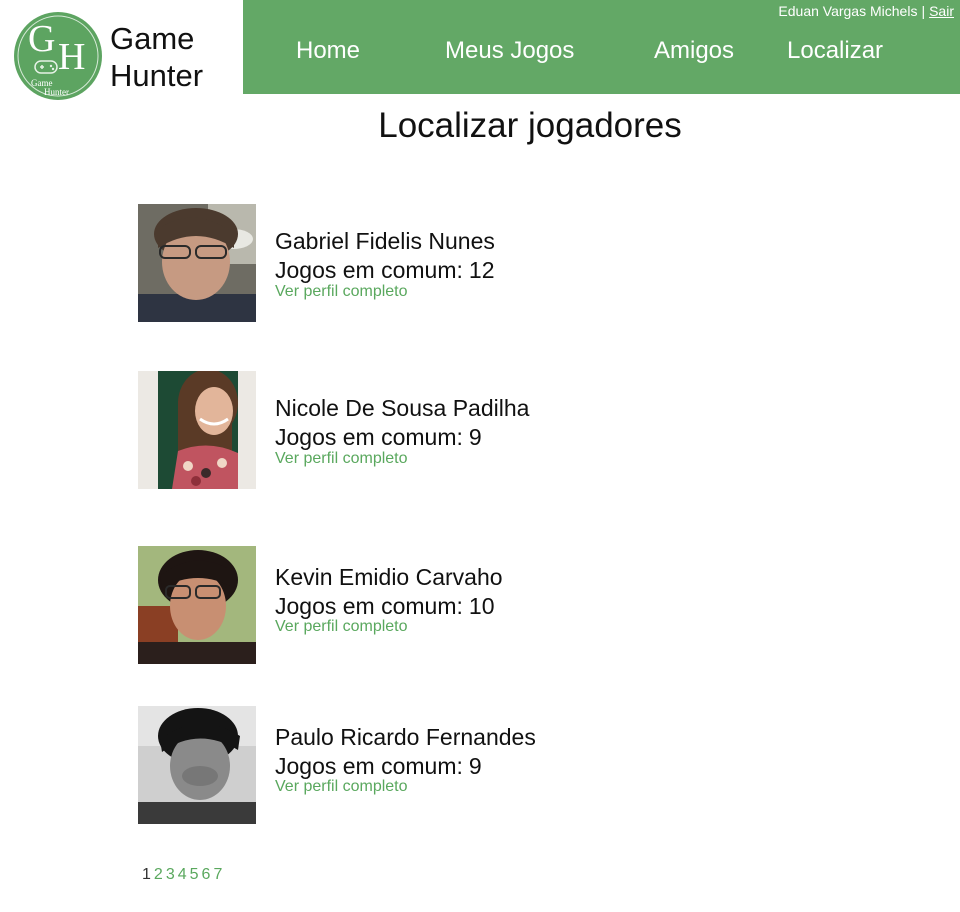 Image resolution: width=960 pixels, height=912 pixels. I want to click on page-link: 4, so click(182, 874).